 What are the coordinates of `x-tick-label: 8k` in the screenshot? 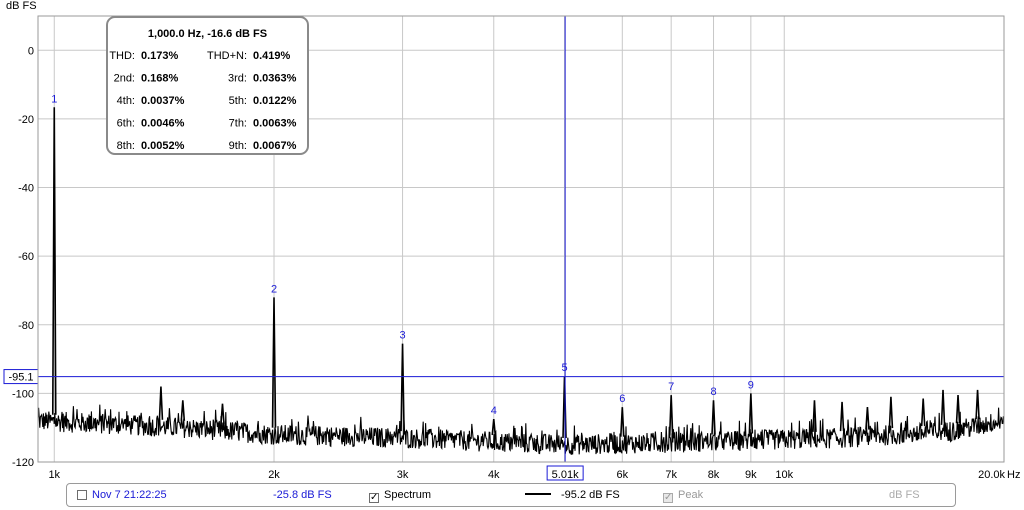 It's located at (714, 475).